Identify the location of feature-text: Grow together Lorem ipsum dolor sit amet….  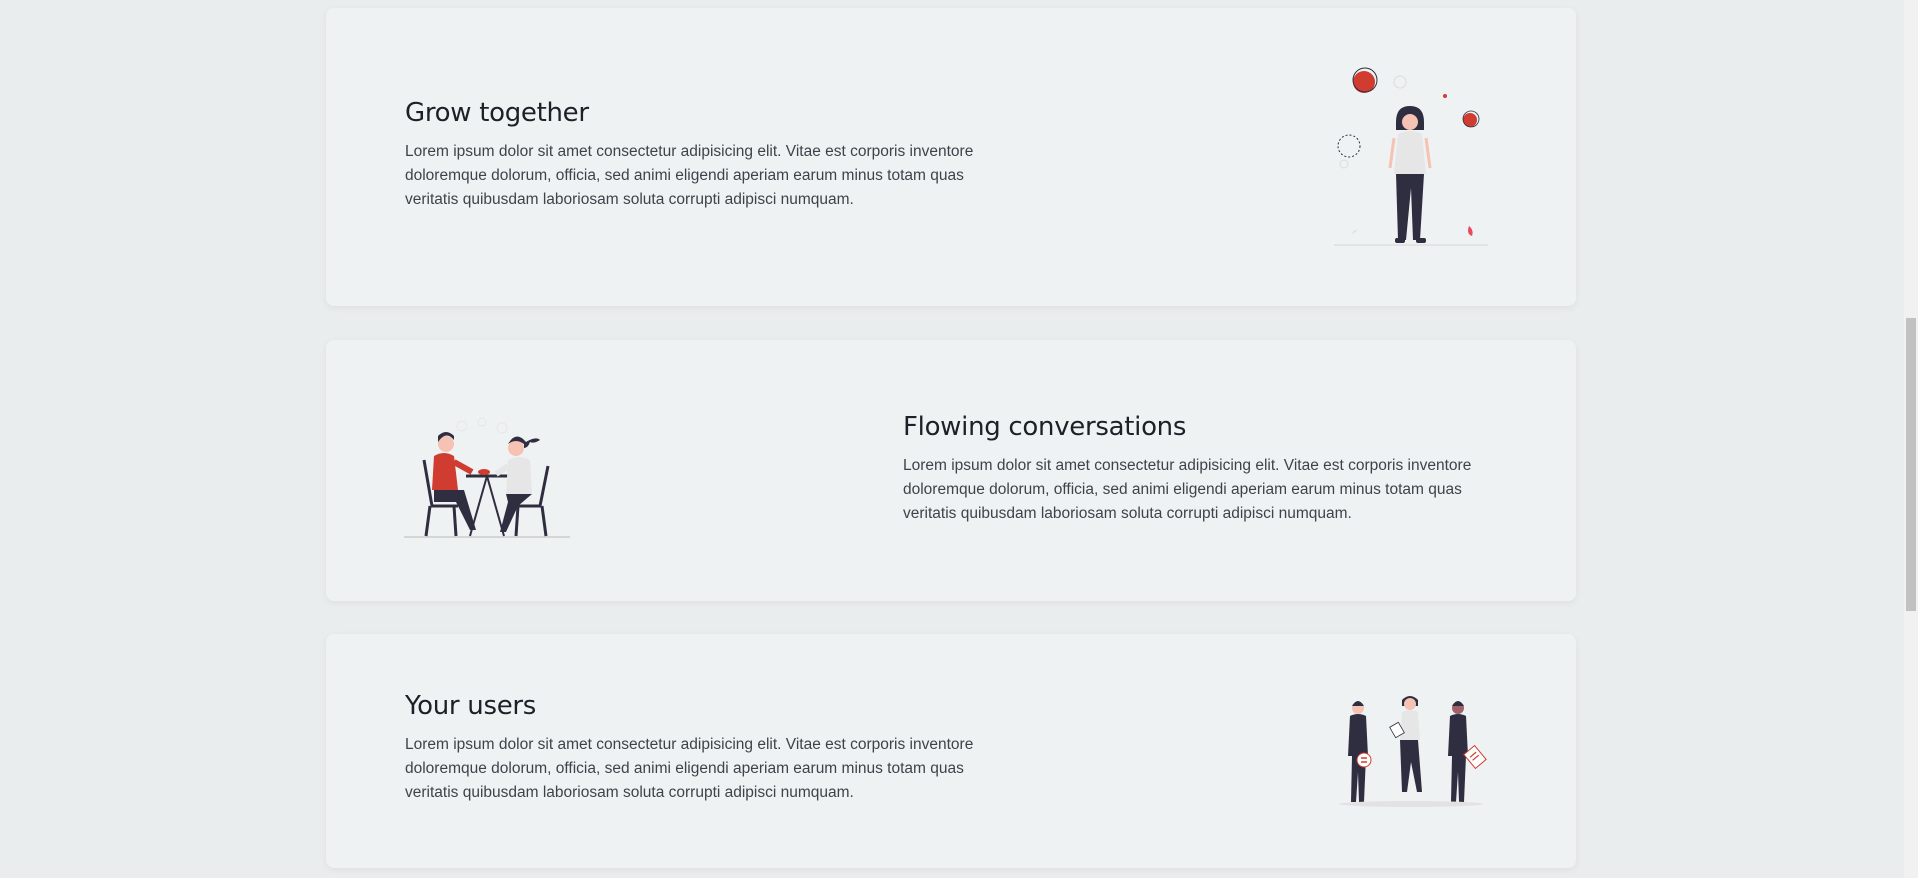
(695, 155).